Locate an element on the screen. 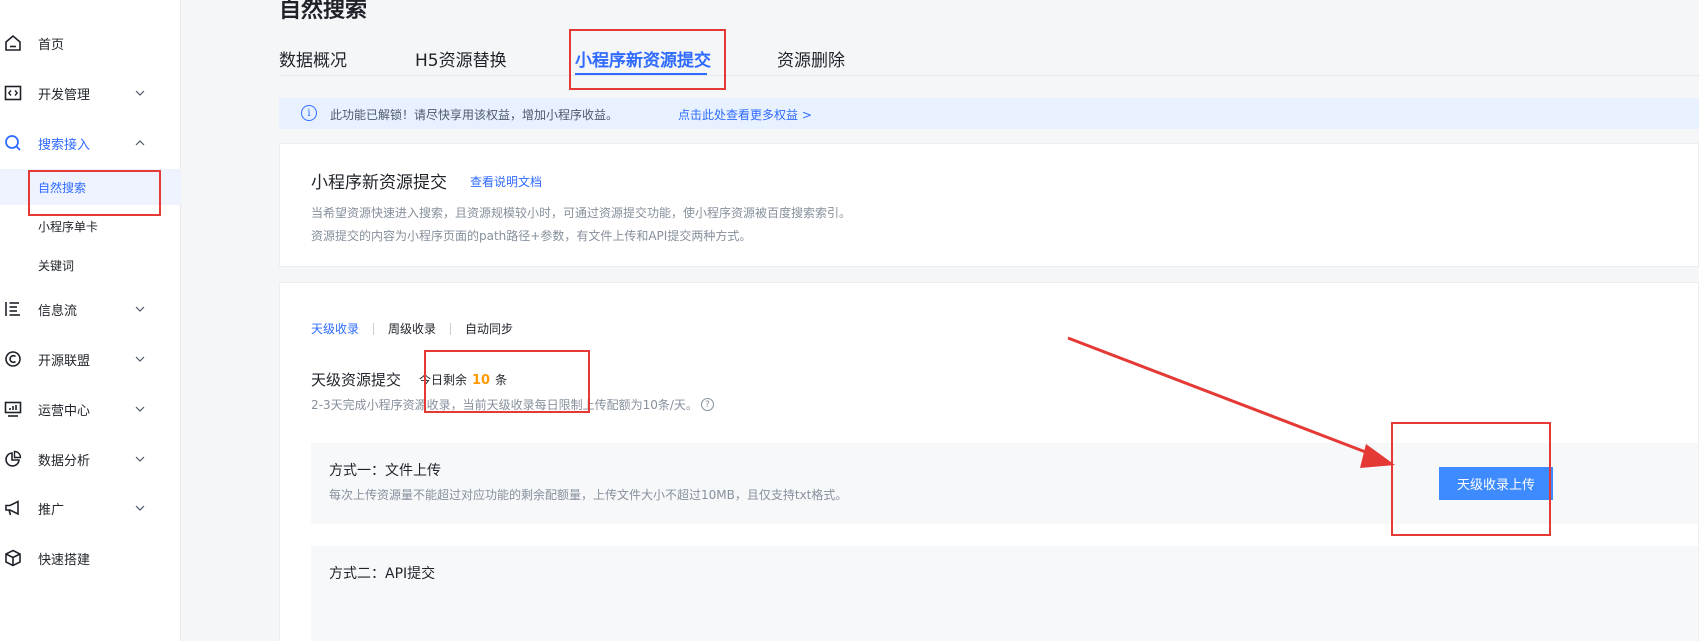 The height and width of the screenshot is (641, 1699). doc-link: 查看说明文档 is located at coordinates (506, 181).